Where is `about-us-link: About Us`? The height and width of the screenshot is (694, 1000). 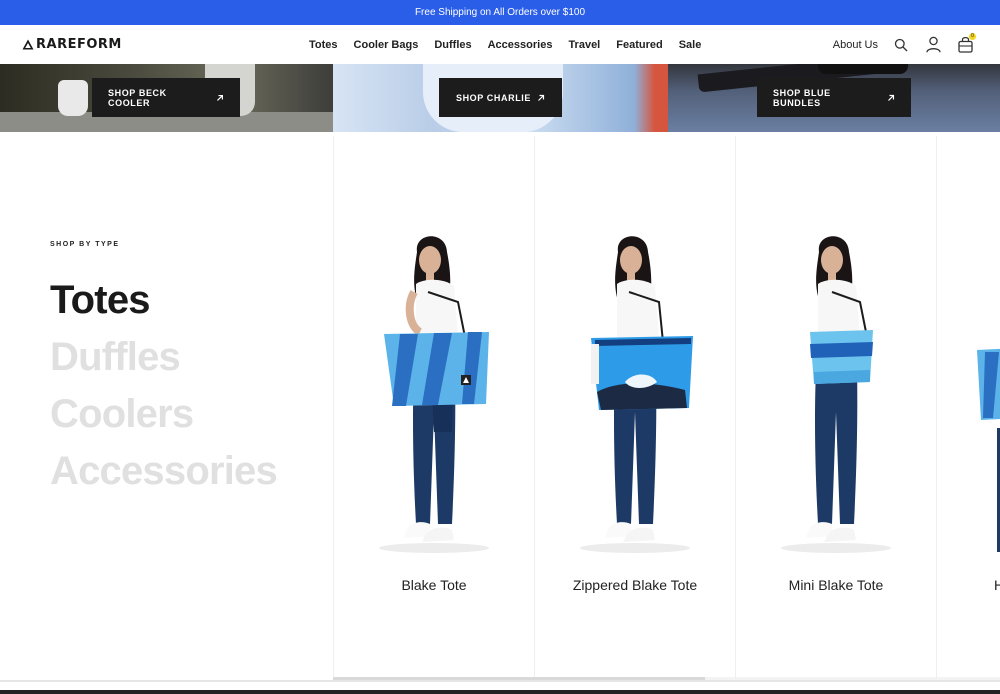
about-us-link: About Us is located at coordinates (855, 45).